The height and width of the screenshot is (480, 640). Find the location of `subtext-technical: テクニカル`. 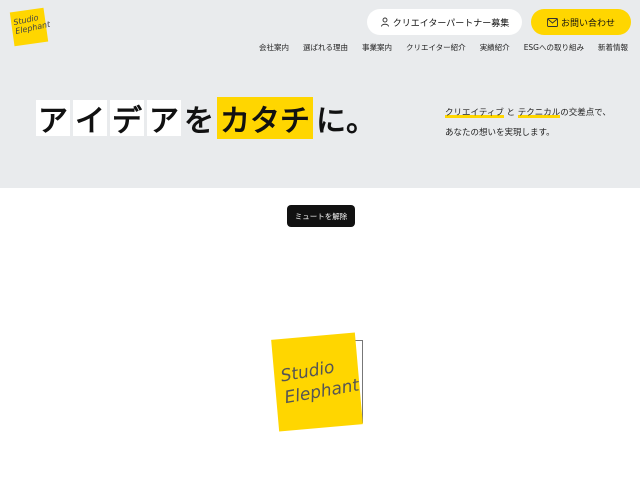

subtext-technical: テクニカル is located at coordinates (539, 113).